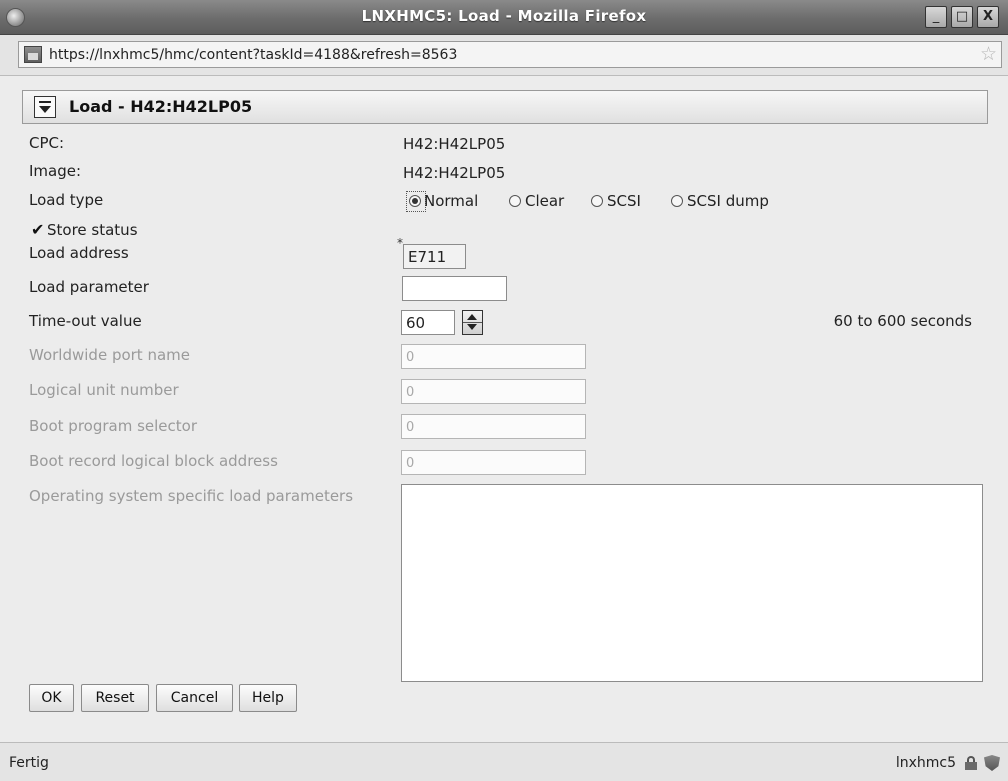 This screenshot has width=1008, height=781. What do you see at coordinates (434, 256) in the screenshot?
I see `load-address-input` at bounding box center [434, 256].